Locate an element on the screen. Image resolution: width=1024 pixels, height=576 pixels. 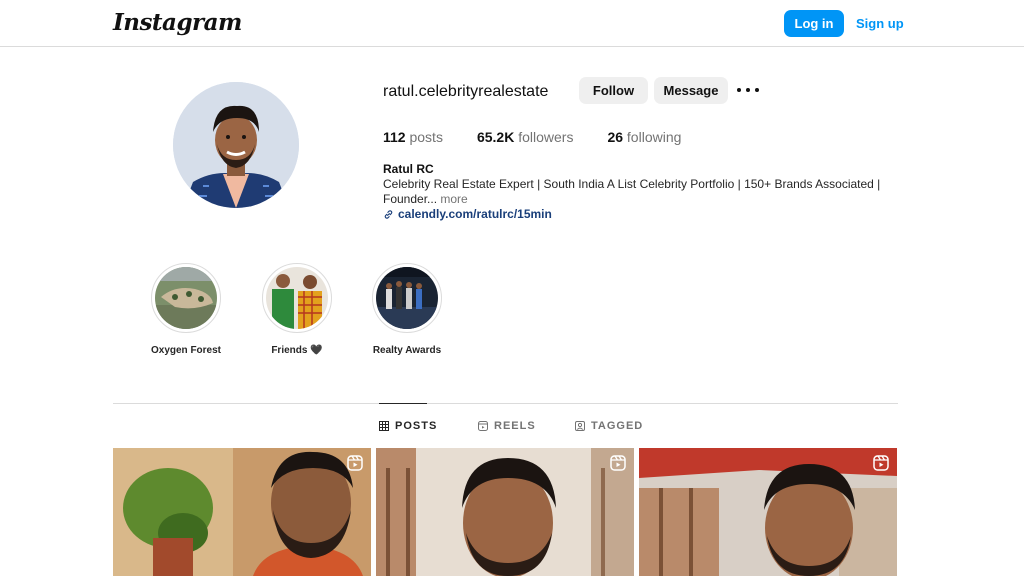
grid-icon is located at coordinates (384, 426).